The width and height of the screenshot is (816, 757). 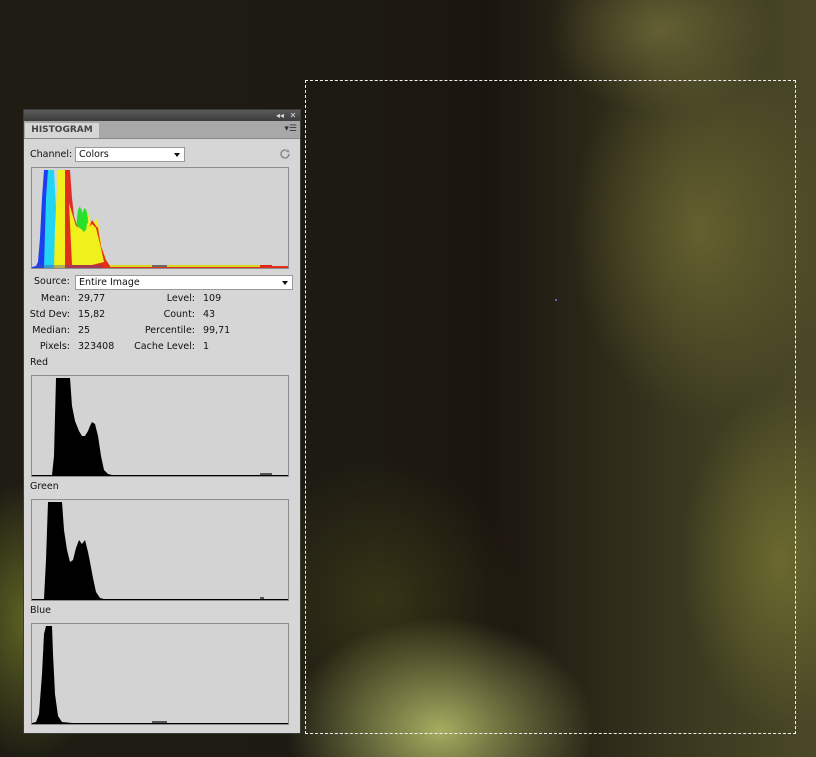 I want to click on channel-label: Channel:, so click(x=51, y=154).